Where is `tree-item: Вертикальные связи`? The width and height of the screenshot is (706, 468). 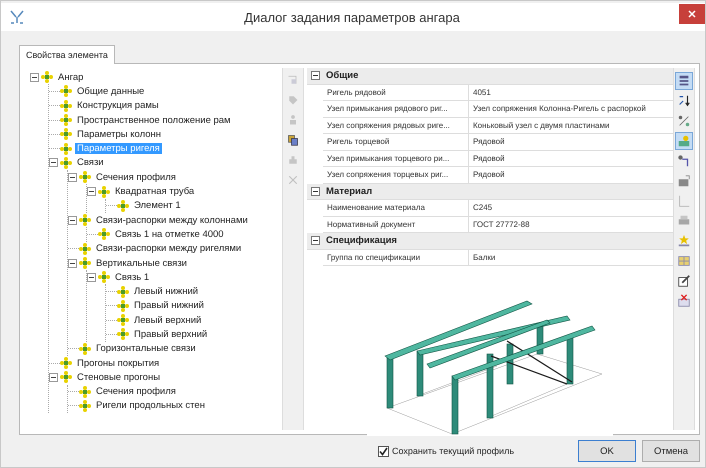
tree-item: Вертикальные связи is located at coordinates (141, 263).